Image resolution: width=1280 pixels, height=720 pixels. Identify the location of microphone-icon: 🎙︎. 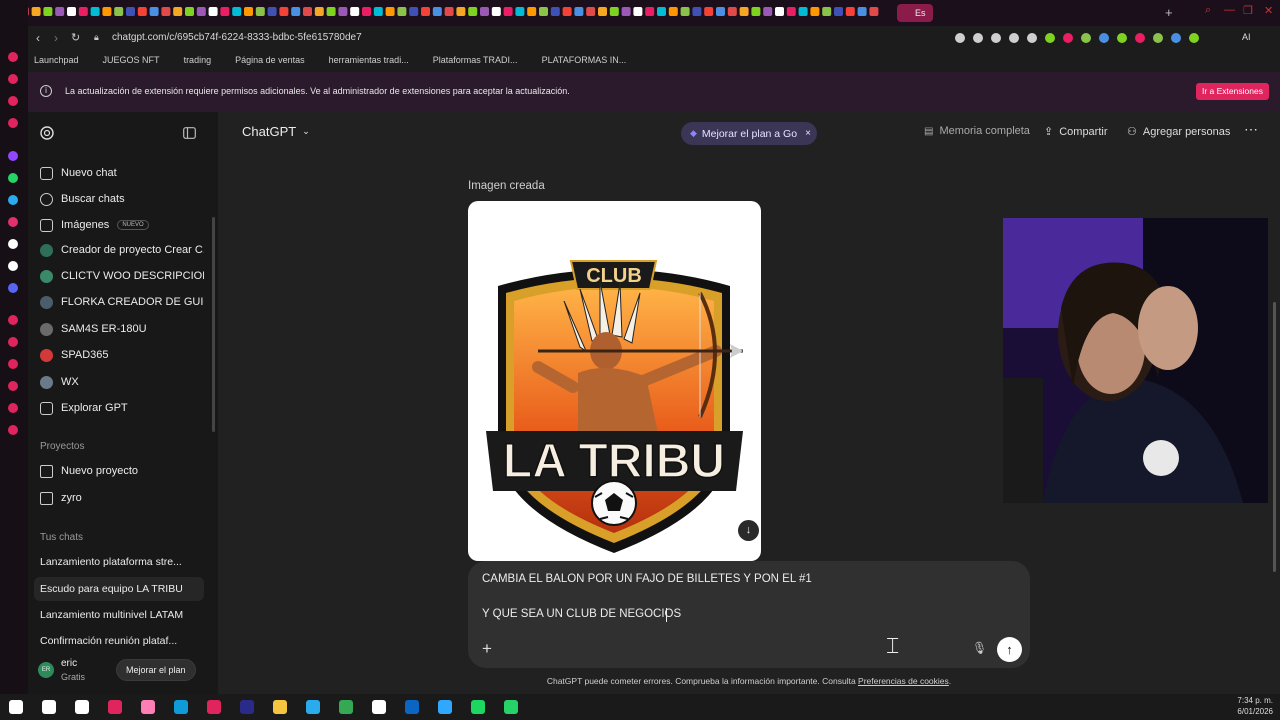
(979, 648).